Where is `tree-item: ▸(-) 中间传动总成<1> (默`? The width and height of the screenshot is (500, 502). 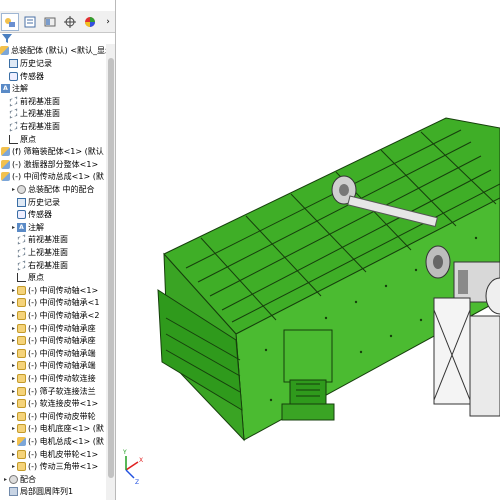
tree-item: ▸(-) 中间传动总成<1> (默 is located at coordinates (52, 176).